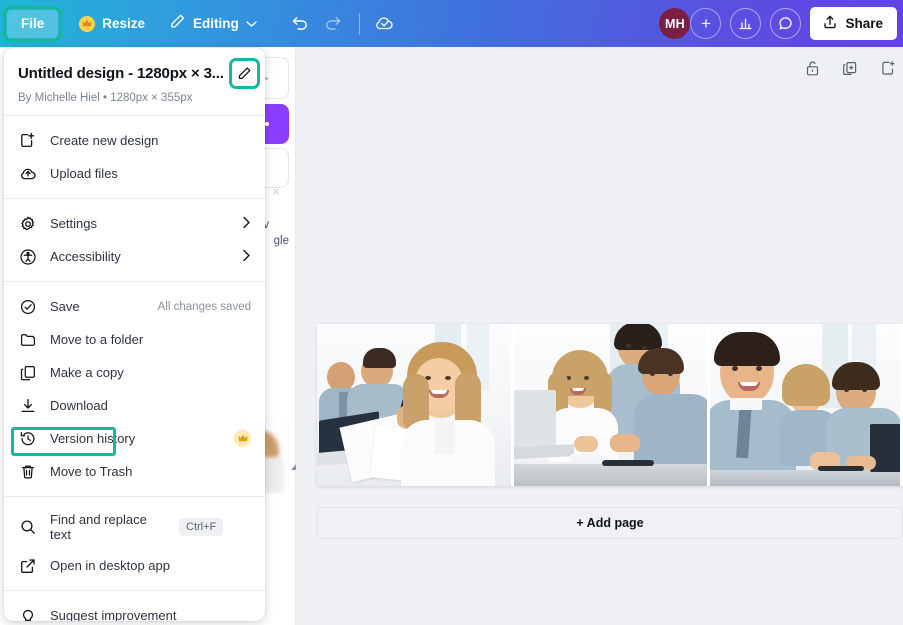  I want to click on toolbar-right-group: MH + Share, so click(781, 23).